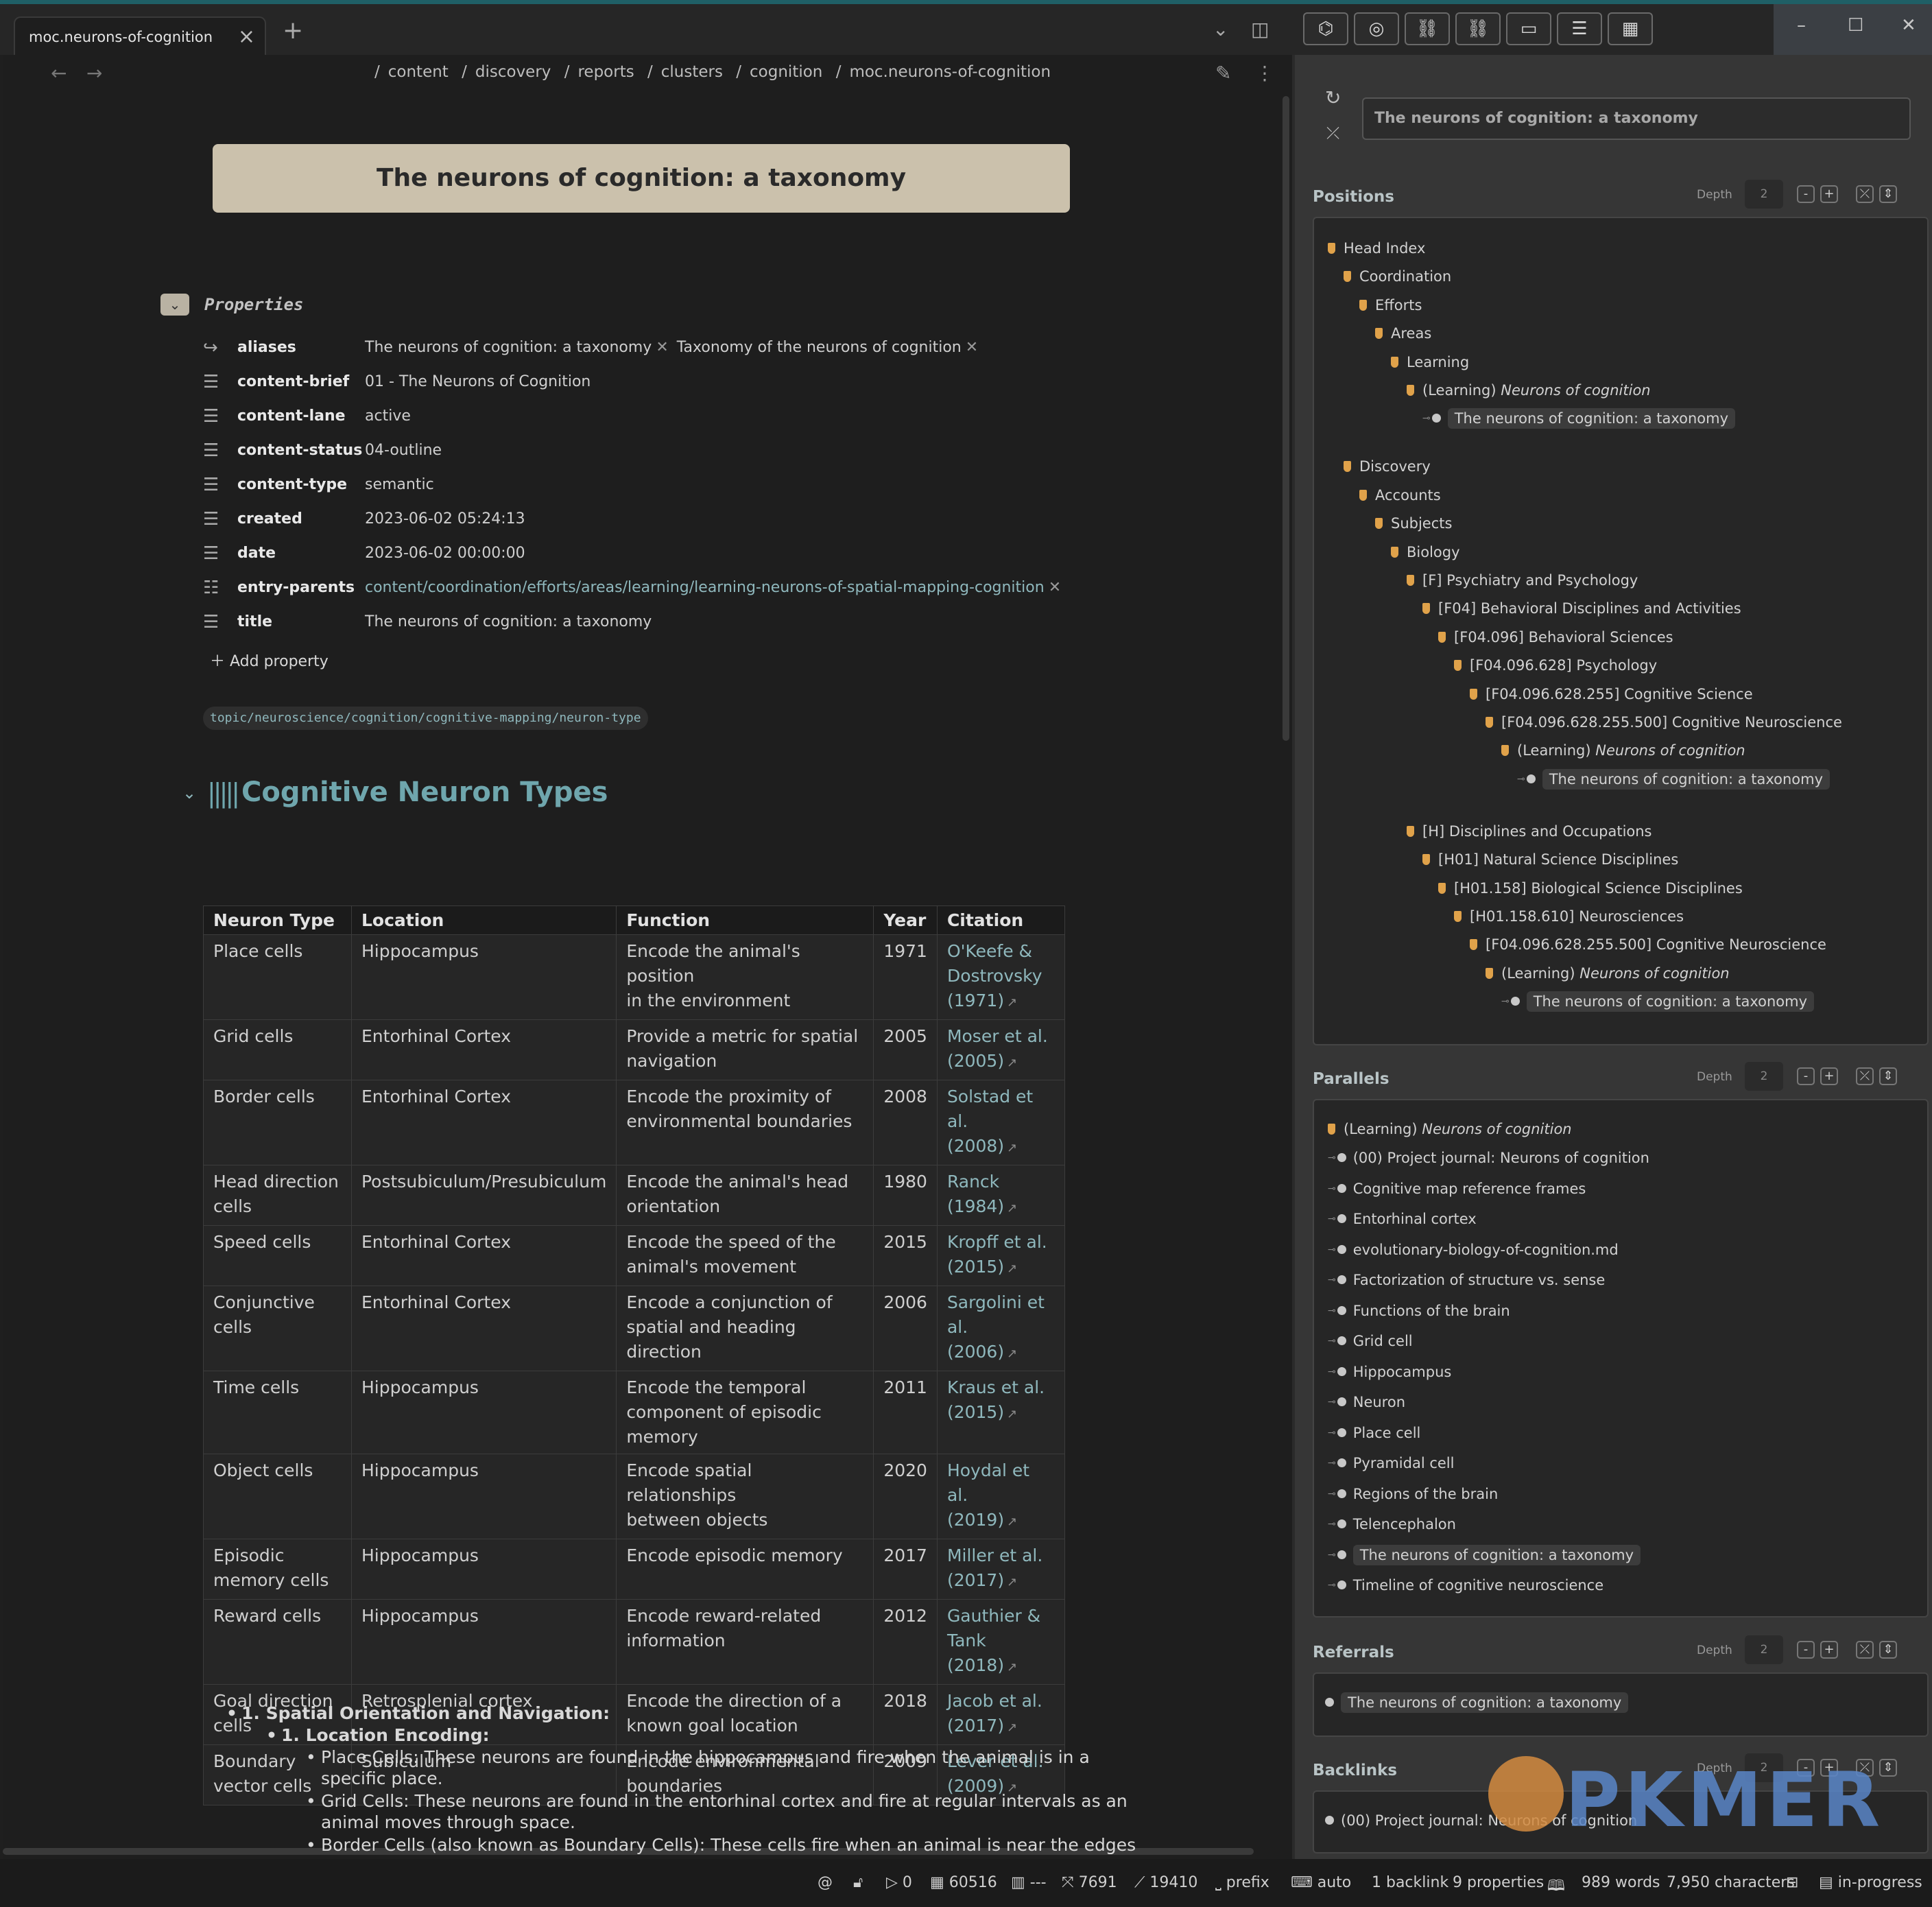 The height and width of the screenshot is (1907, 1932). I want to click on position-node: [F04.096.628.255] Cognitive Science, so click(1611, 694).